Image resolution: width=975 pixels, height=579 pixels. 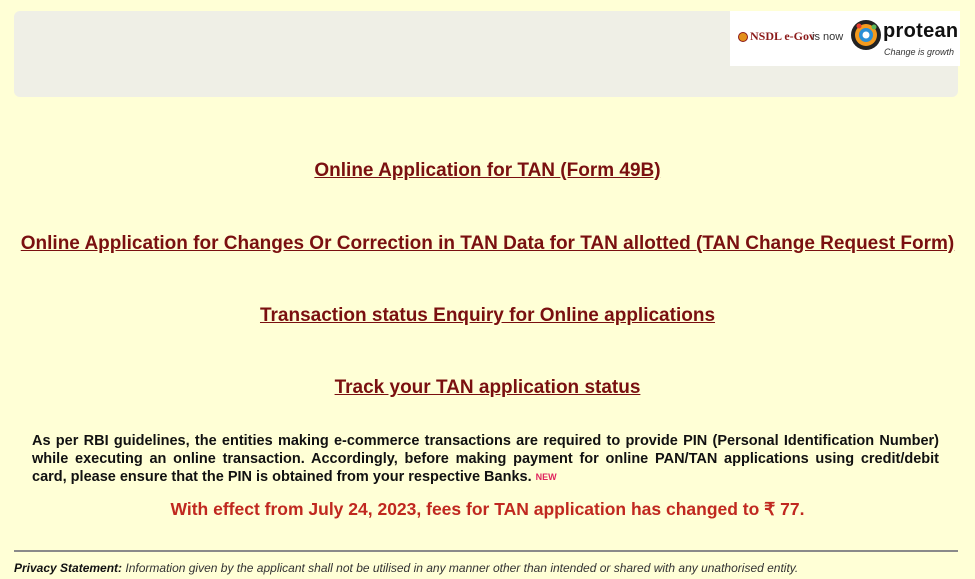 I want to click on nsdl-logo: NSDL e-Gov, so click(x=776, y=36).